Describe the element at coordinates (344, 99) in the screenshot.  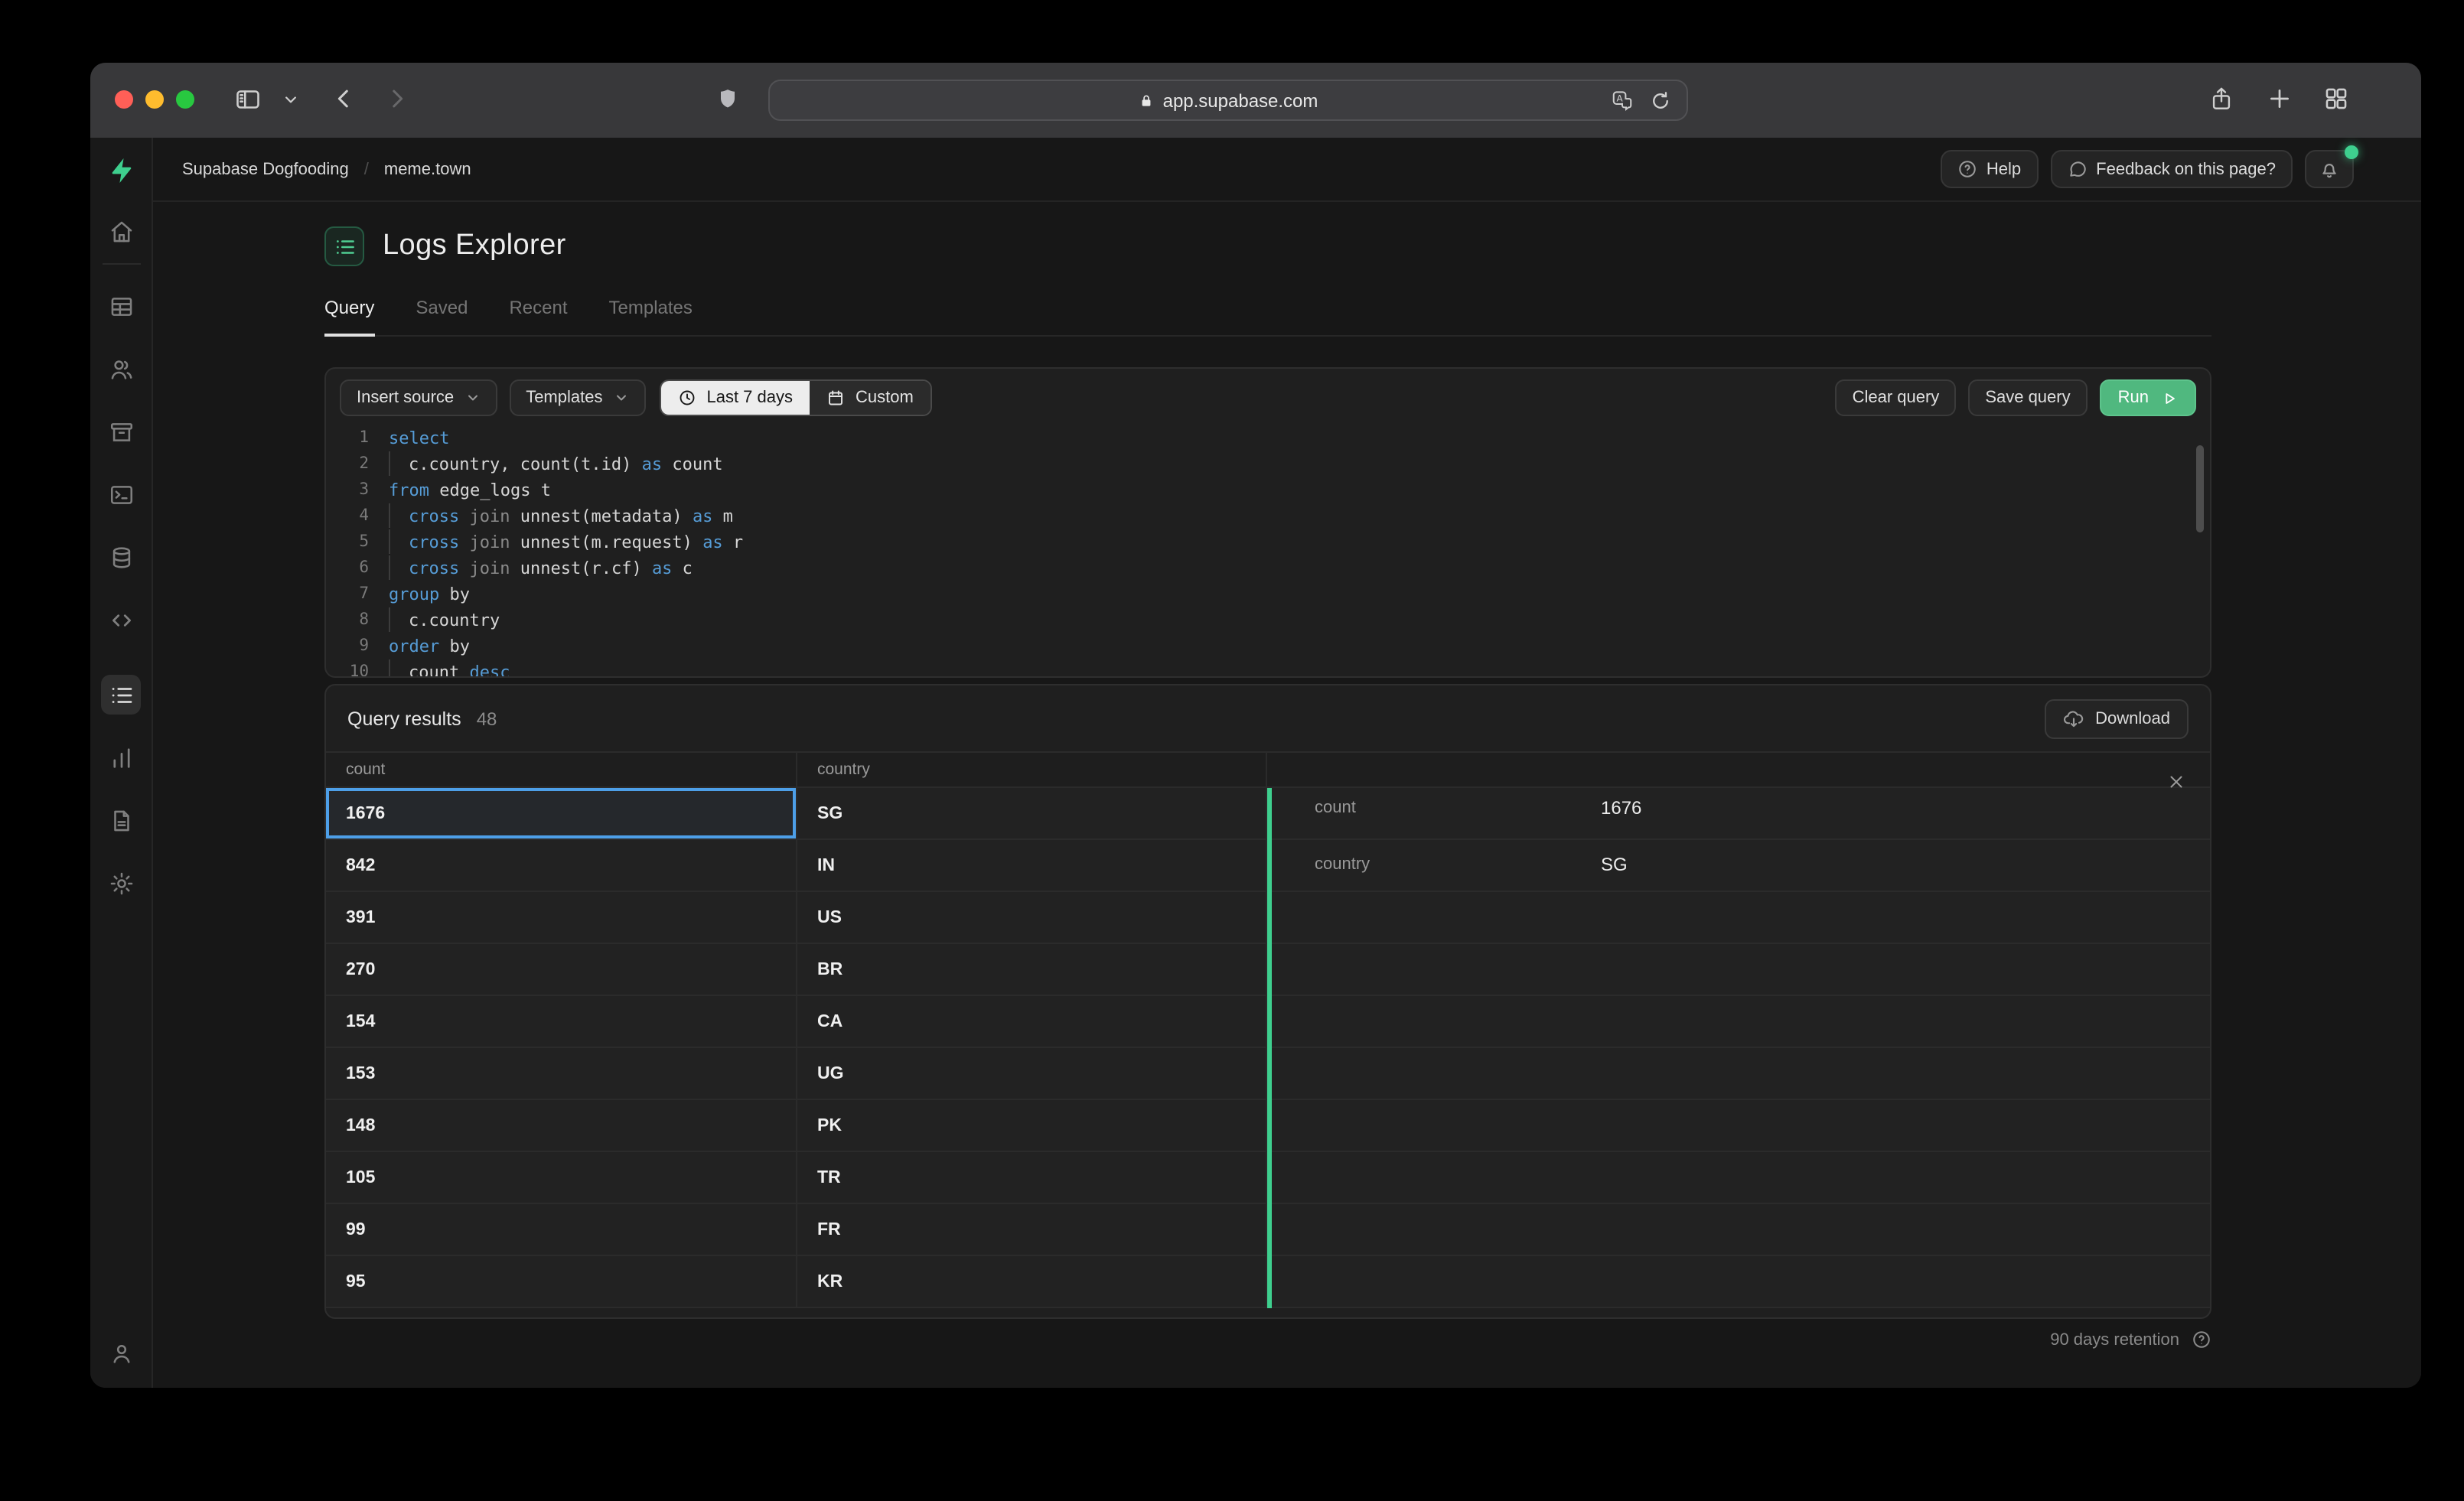
I see `back-button` at that location.